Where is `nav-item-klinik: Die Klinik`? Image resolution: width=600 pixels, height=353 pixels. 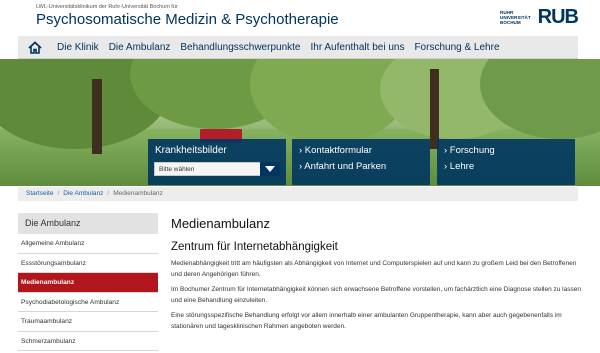
nav-item-klinik: Die Klinik is located at coordinates (78, 47).